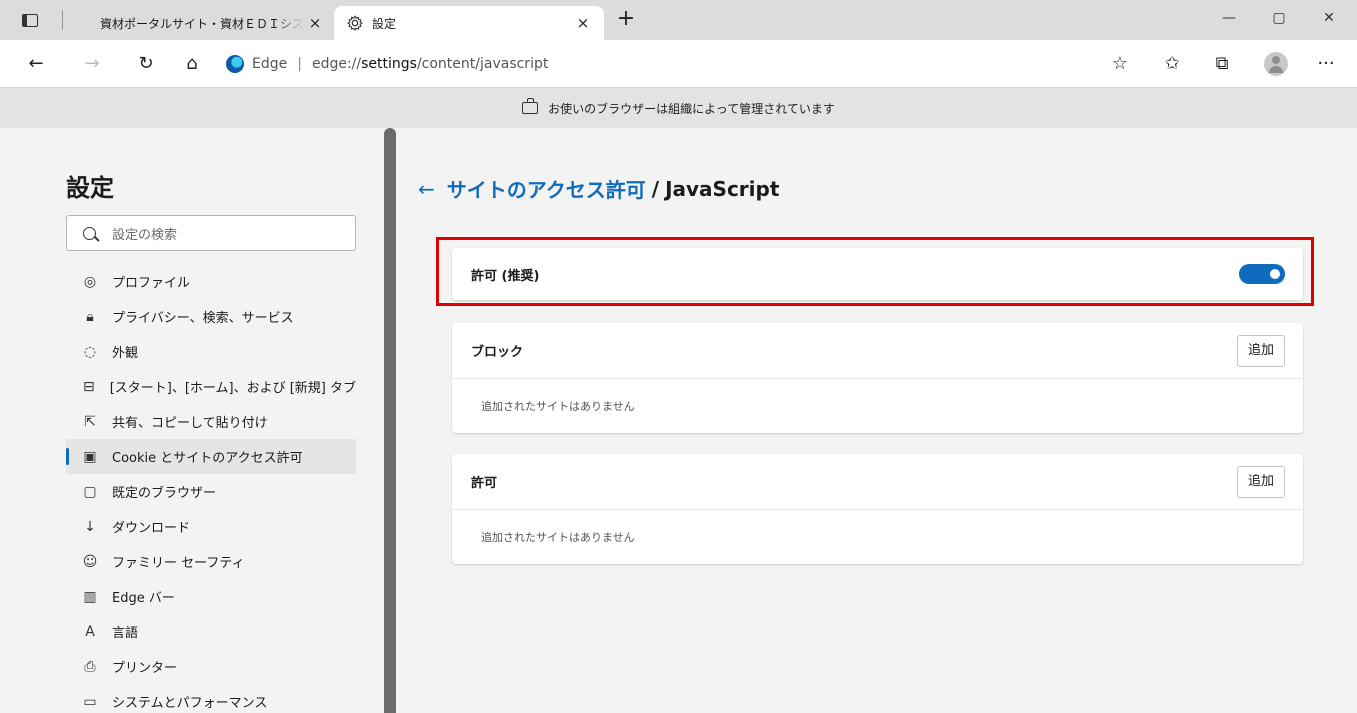 This screenshot has width=1357, height=713. Describe the element at coordinates (92, 64) in the screenshot. I see `forward-button: →` at that location.